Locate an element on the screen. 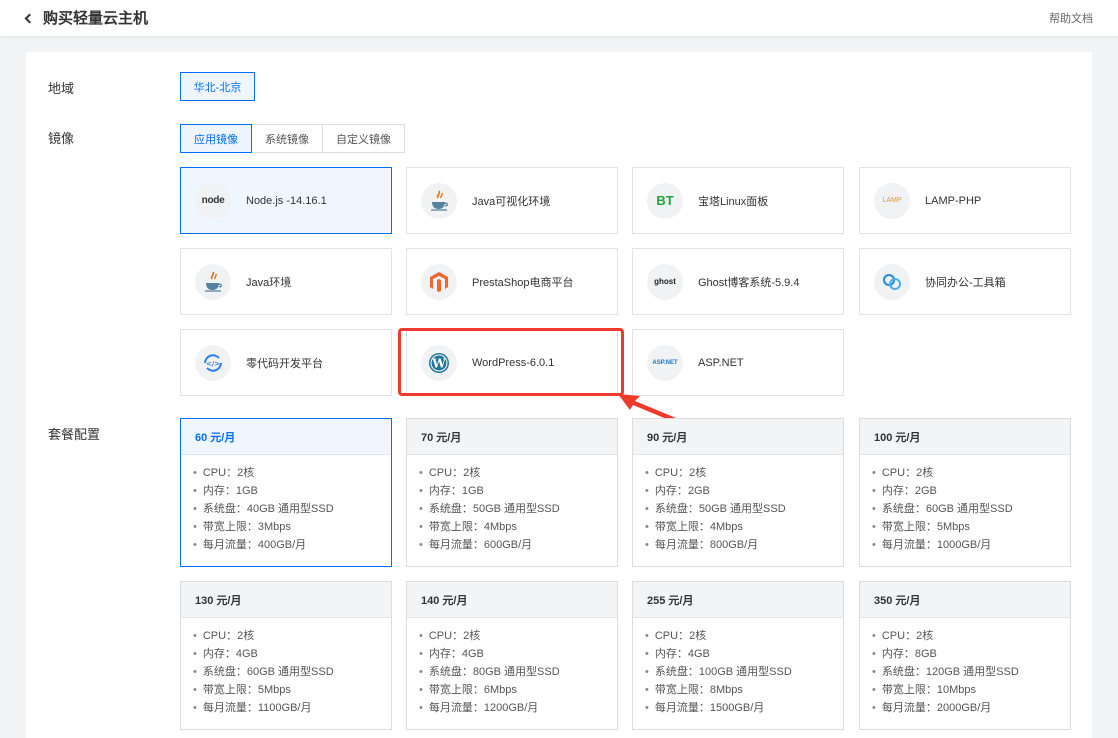  tab-system-image: 系统镜像 is located at coordinates (287, 138).